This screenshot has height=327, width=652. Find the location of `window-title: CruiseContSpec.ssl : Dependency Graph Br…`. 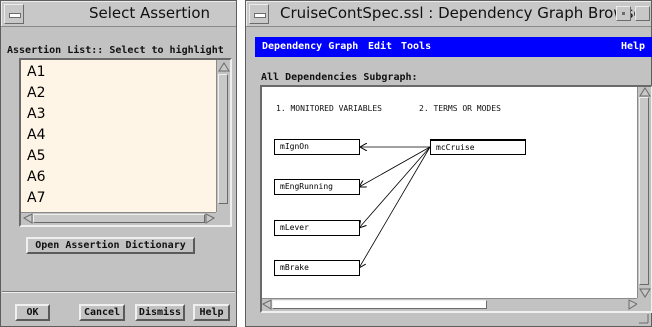

window-title: CruiseContSpec.ssl : Dependency Graph Br… is located at coordinates (464, 13).